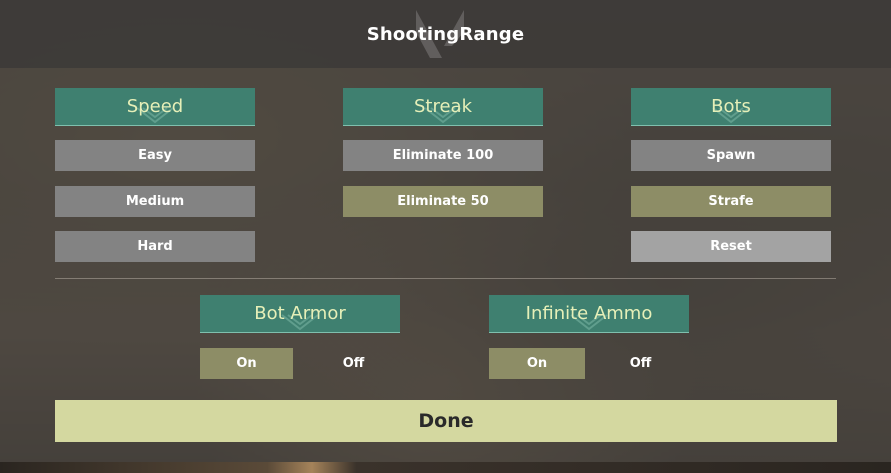  I want to click on streak-header-label: Streak, so click(443, 106).